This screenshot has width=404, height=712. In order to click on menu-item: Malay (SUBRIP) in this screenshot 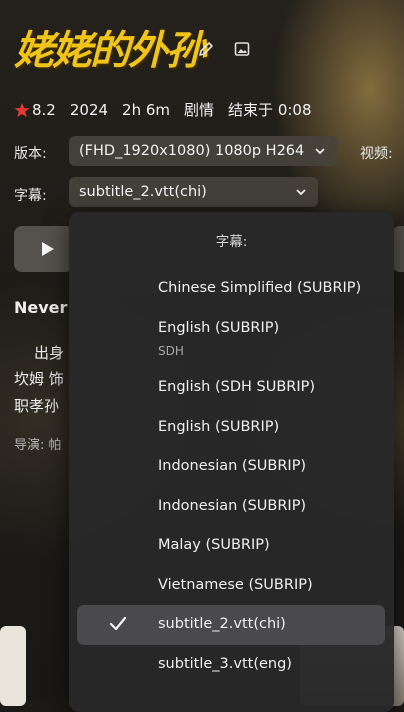, I will do `click(231, 546)`.